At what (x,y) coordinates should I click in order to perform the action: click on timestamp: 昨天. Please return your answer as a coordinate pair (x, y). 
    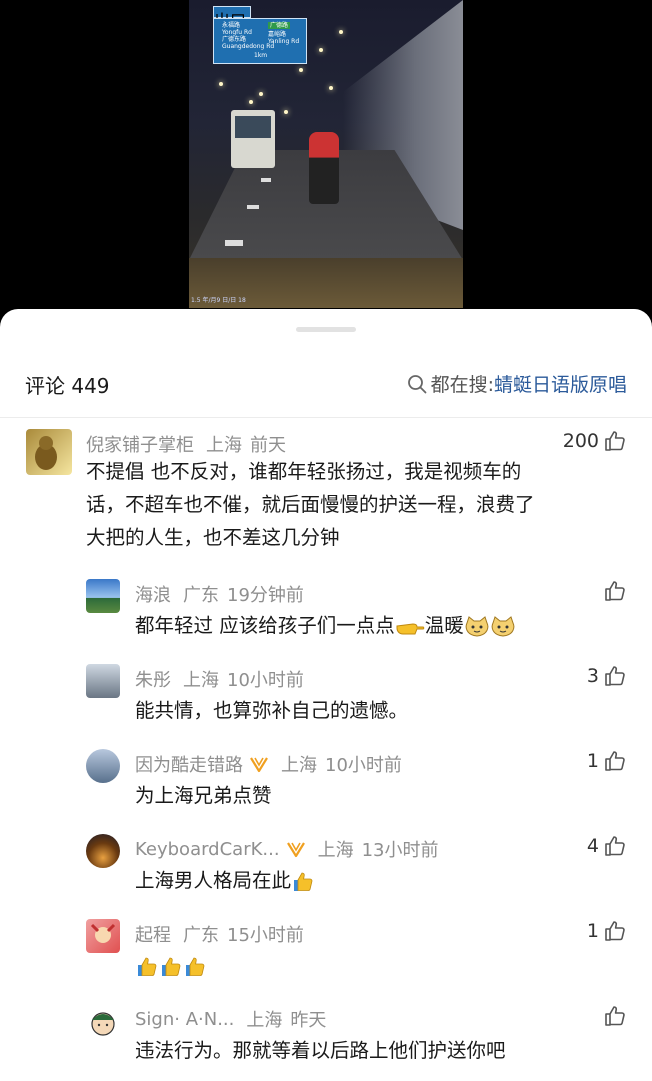
    Looking at the image, I should click on (308, 1020).